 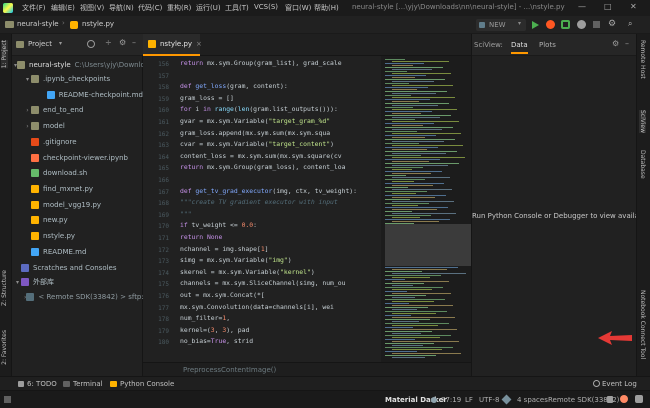 What do you see at coordinates (77, 268) in the screenshot?
I see `tree-scratches: Scratches and Consoles` at bounding box center [77, 268].